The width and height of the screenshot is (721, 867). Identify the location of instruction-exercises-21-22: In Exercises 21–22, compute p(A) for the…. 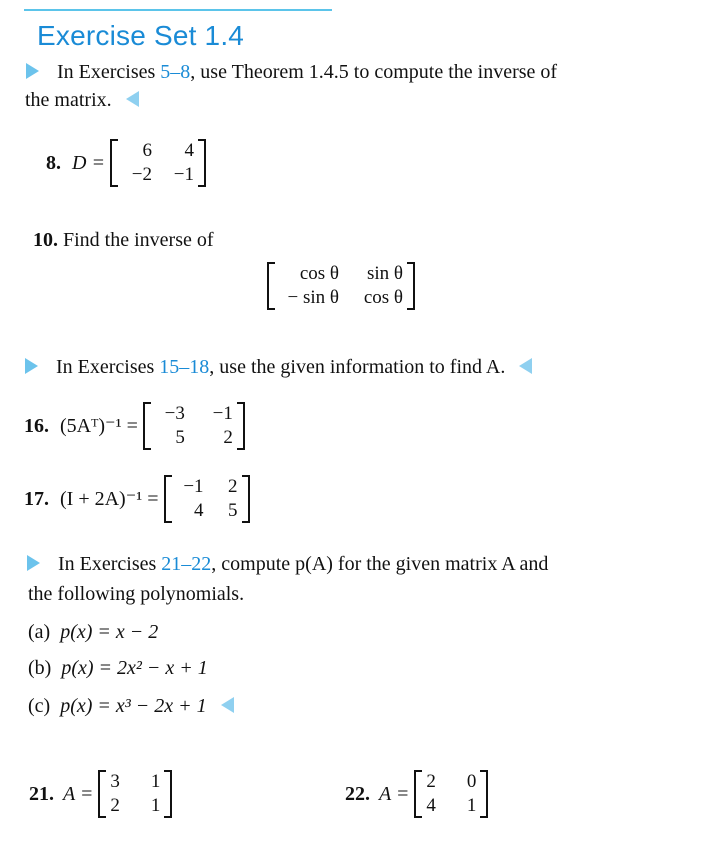
(287, 564).